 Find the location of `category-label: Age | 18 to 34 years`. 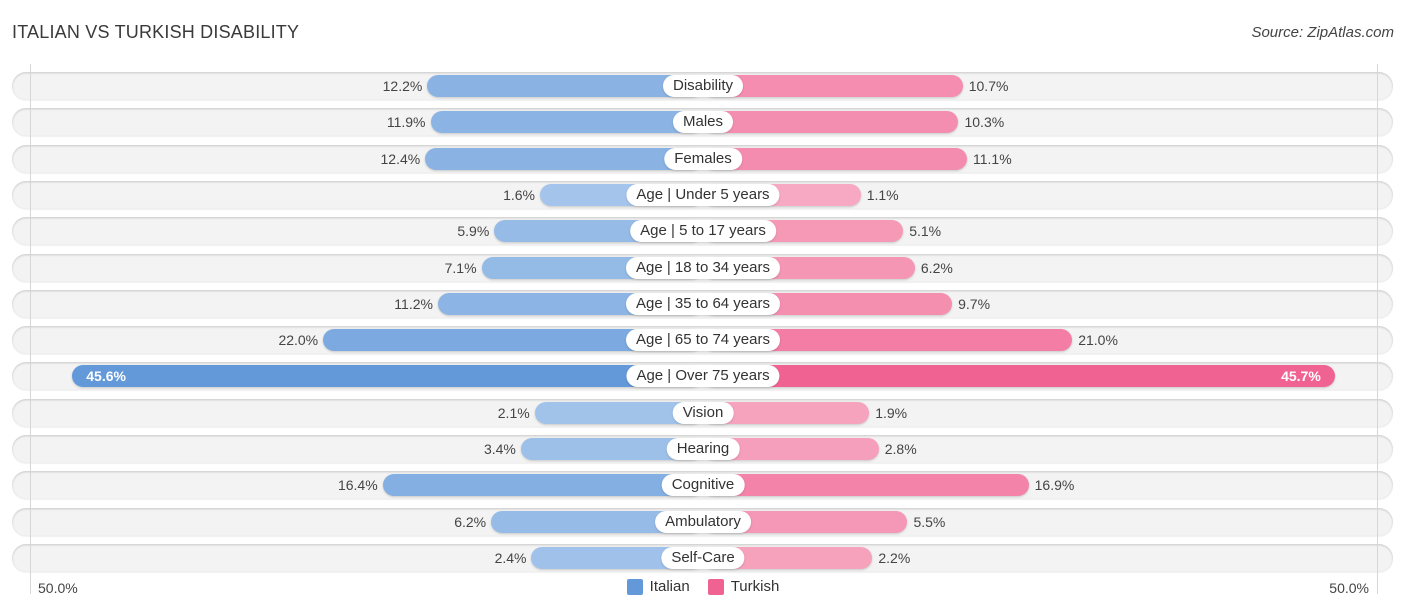

category-label: Age | 18 to 34 years is located at coordinates (703, 267).